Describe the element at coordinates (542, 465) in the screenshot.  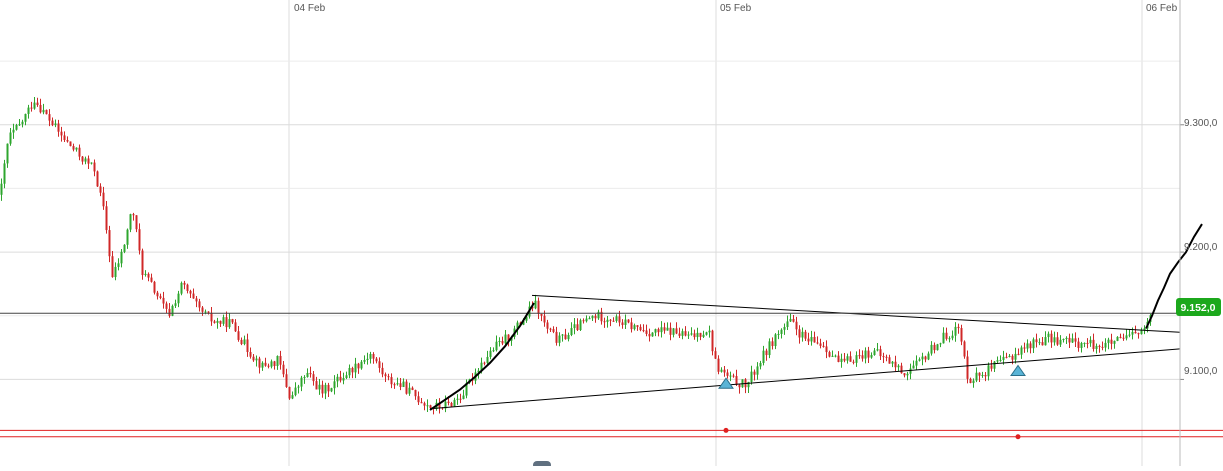
I see `scroll-handle` at that location.